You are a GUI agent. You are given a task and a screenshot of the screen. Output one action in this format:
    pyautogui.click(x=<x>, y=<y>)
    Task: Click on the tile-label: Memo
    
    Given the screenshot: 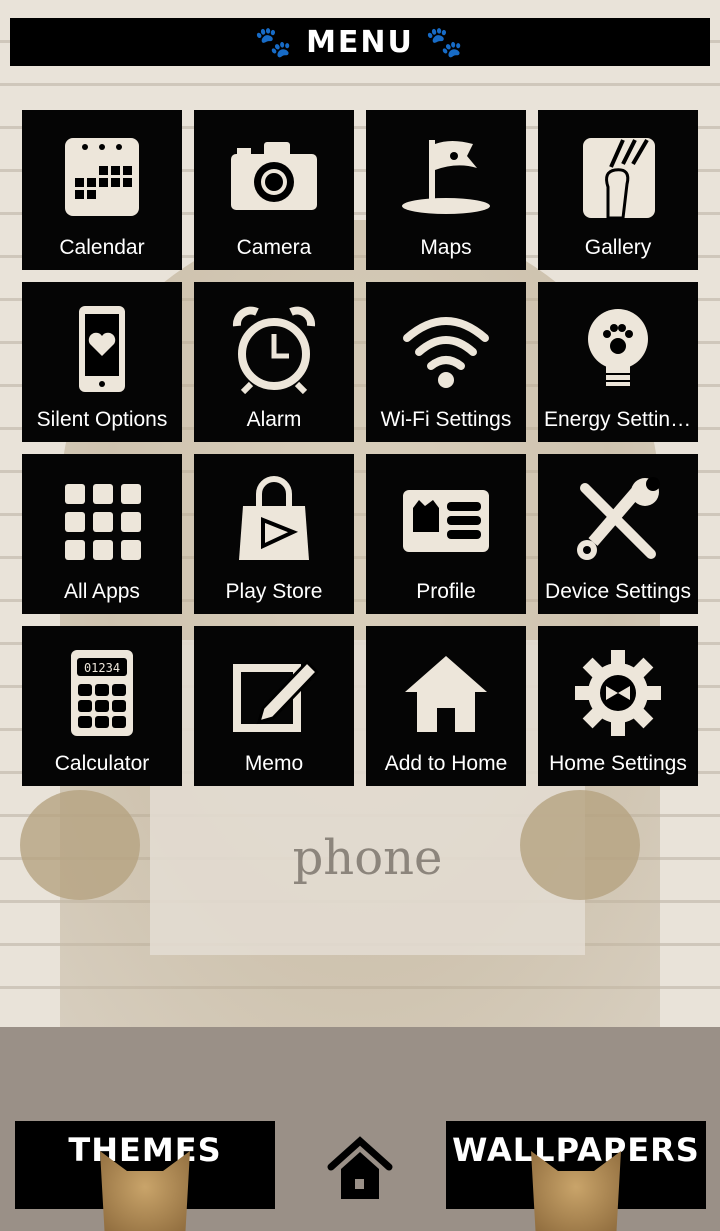 What is the action you would take?
    pyautogui.click(x=274, y=763)
    